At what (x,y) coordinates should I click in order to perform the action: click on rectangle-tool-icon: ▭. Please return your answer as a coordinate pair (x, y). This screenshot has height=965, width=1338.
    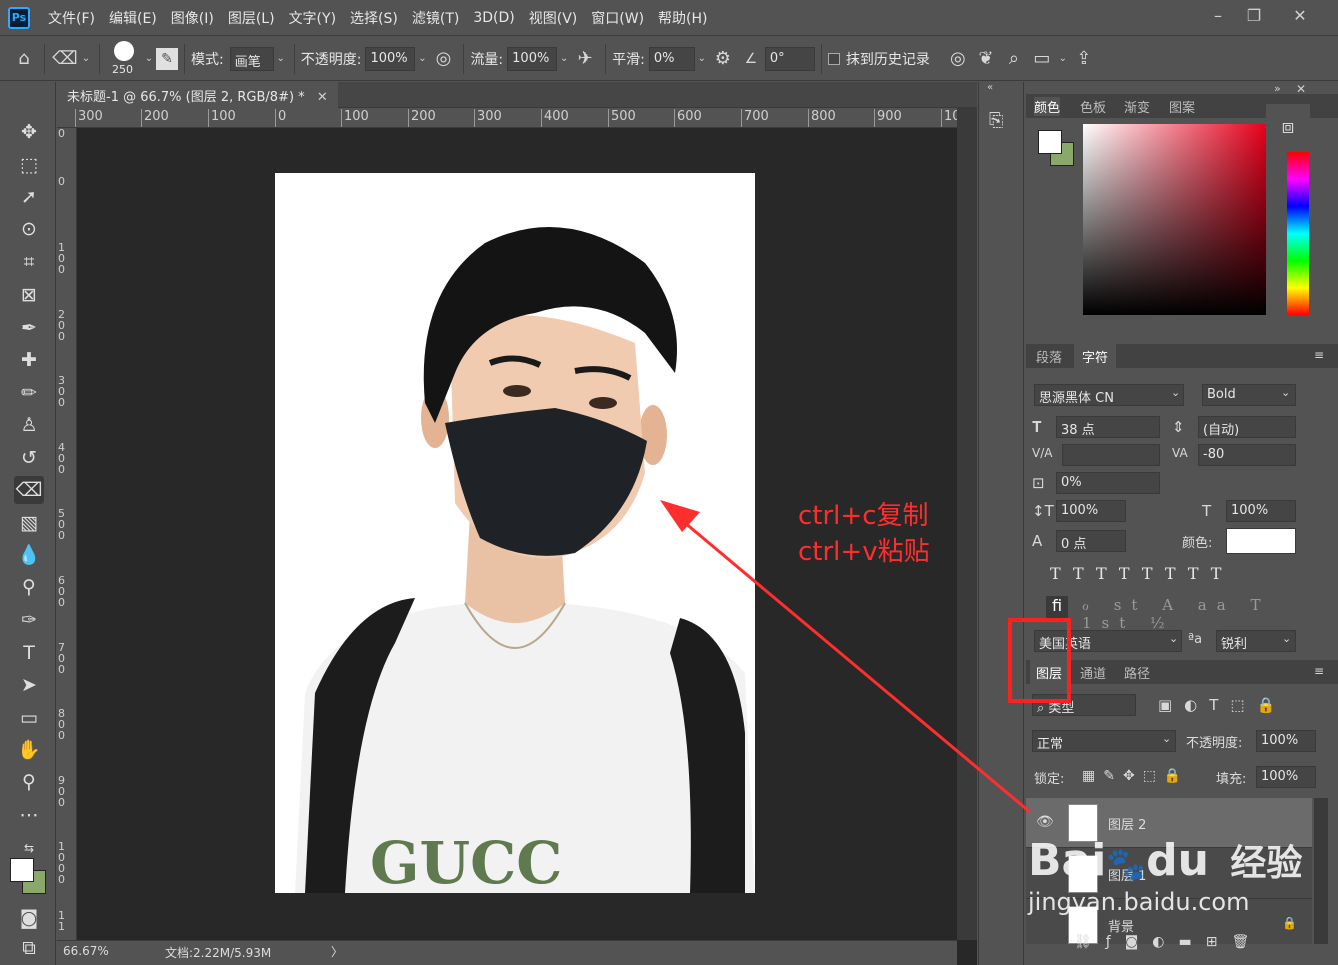
    Looking at the image, I should click on (29, 718).